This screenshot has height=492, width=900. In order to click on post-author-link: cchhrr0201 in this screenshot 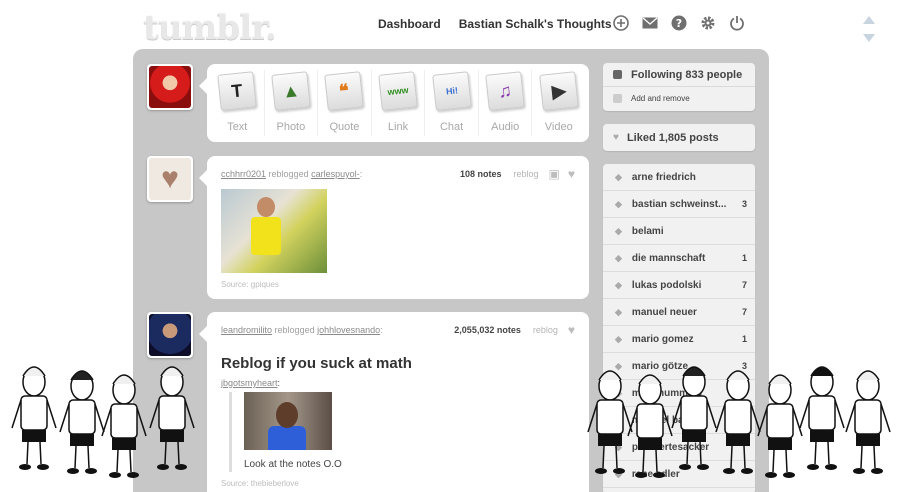, I will do `click(243, 174)`.